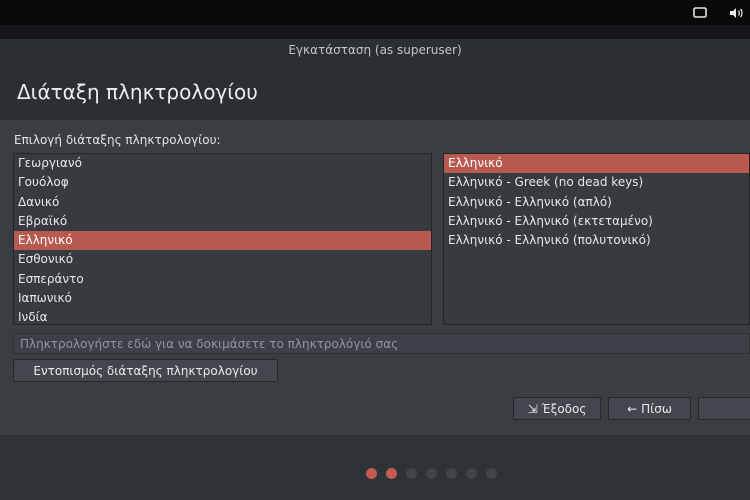 The image size is (750, 500). Describe the element at coordinates (137, 92) in the screenshot. I see `page-title: Διάταξη πληκτρολογίου` at that location.